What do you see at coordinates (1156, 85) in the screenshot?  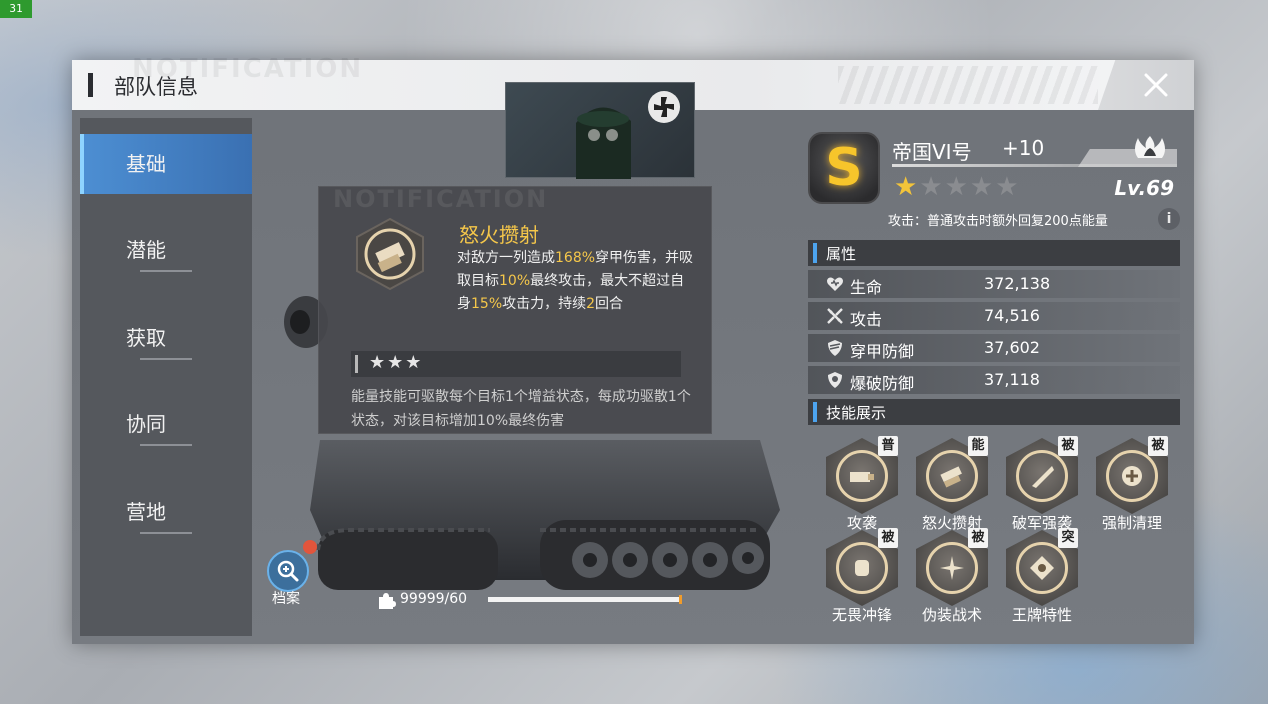 I see `close-icon` at bounding box center [1156, 85].